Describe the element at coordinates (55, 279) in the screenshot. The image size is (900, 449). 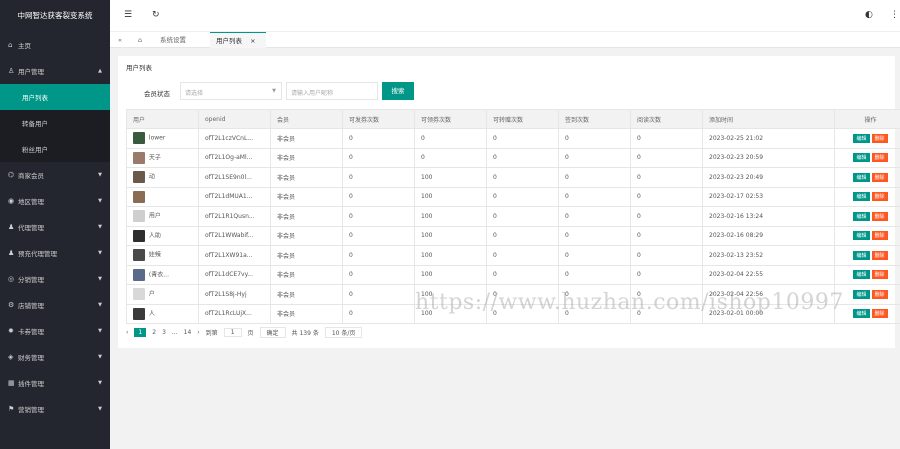
I see `sidebar-item-6: ◎ 分销管理 ▼` at that location.